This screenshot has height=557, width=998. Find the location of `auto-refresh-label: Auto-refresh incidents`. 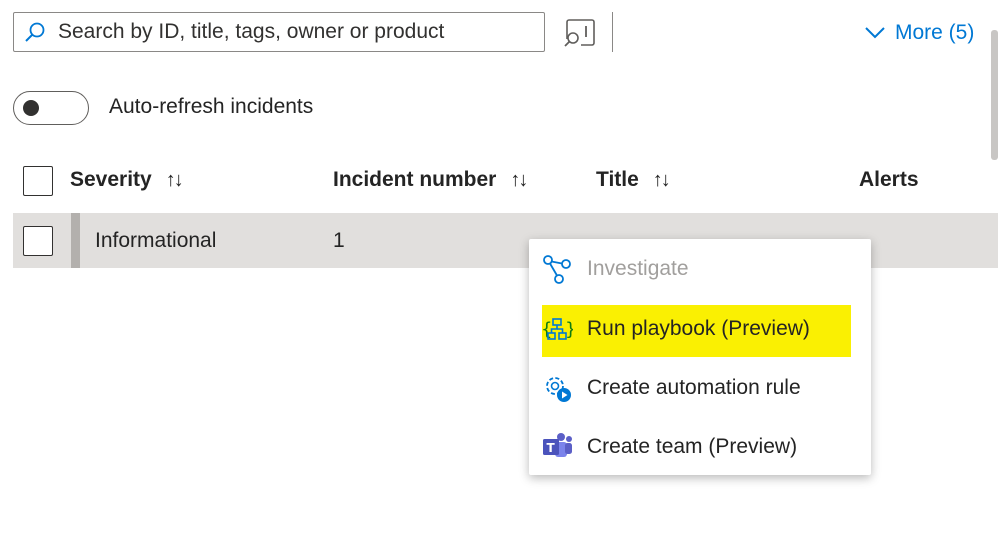

auto-refresh-label: Auto-refresh incidents is located at coordinates (211, 106).